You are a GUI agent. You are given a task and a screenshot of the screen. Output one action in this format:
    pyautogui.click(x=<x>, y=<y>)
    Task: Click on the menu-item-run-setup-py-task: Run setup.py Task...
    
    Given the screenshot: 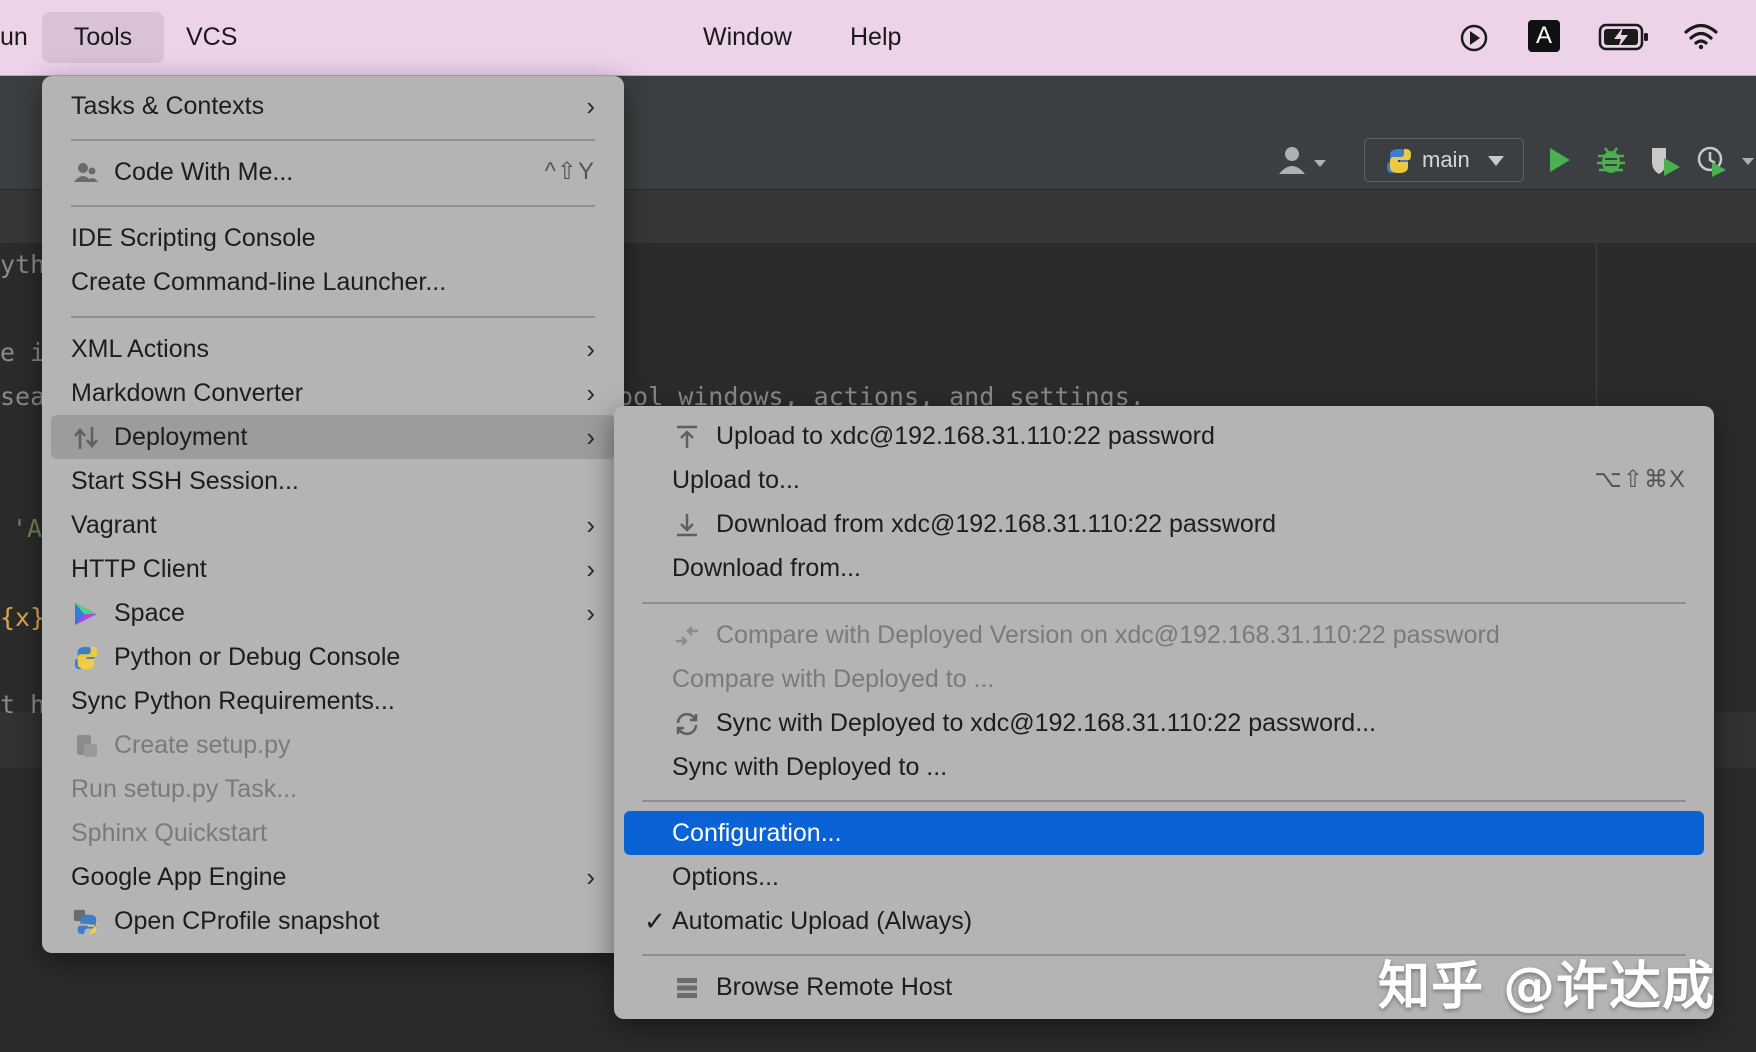 What is the action you would take?
    pyautogui.click(x=184, y=789)
    